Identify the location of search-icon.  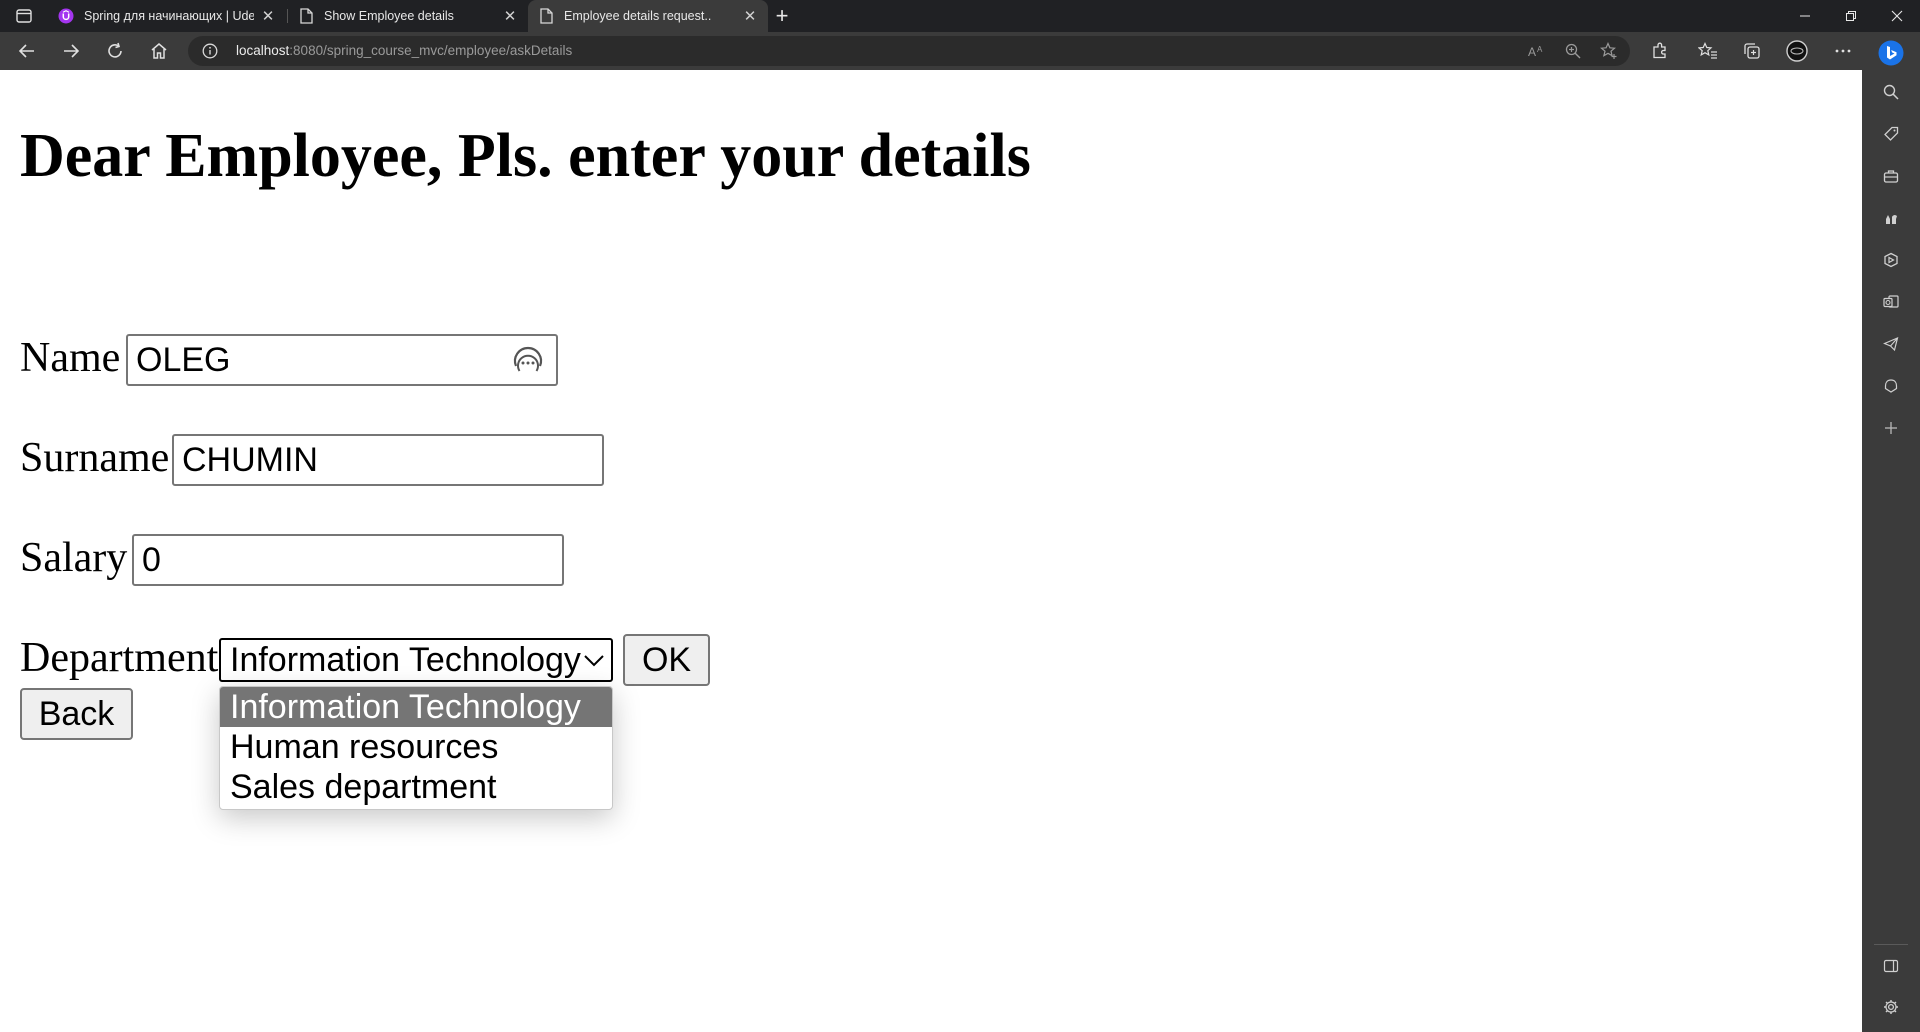
(1891, 92).